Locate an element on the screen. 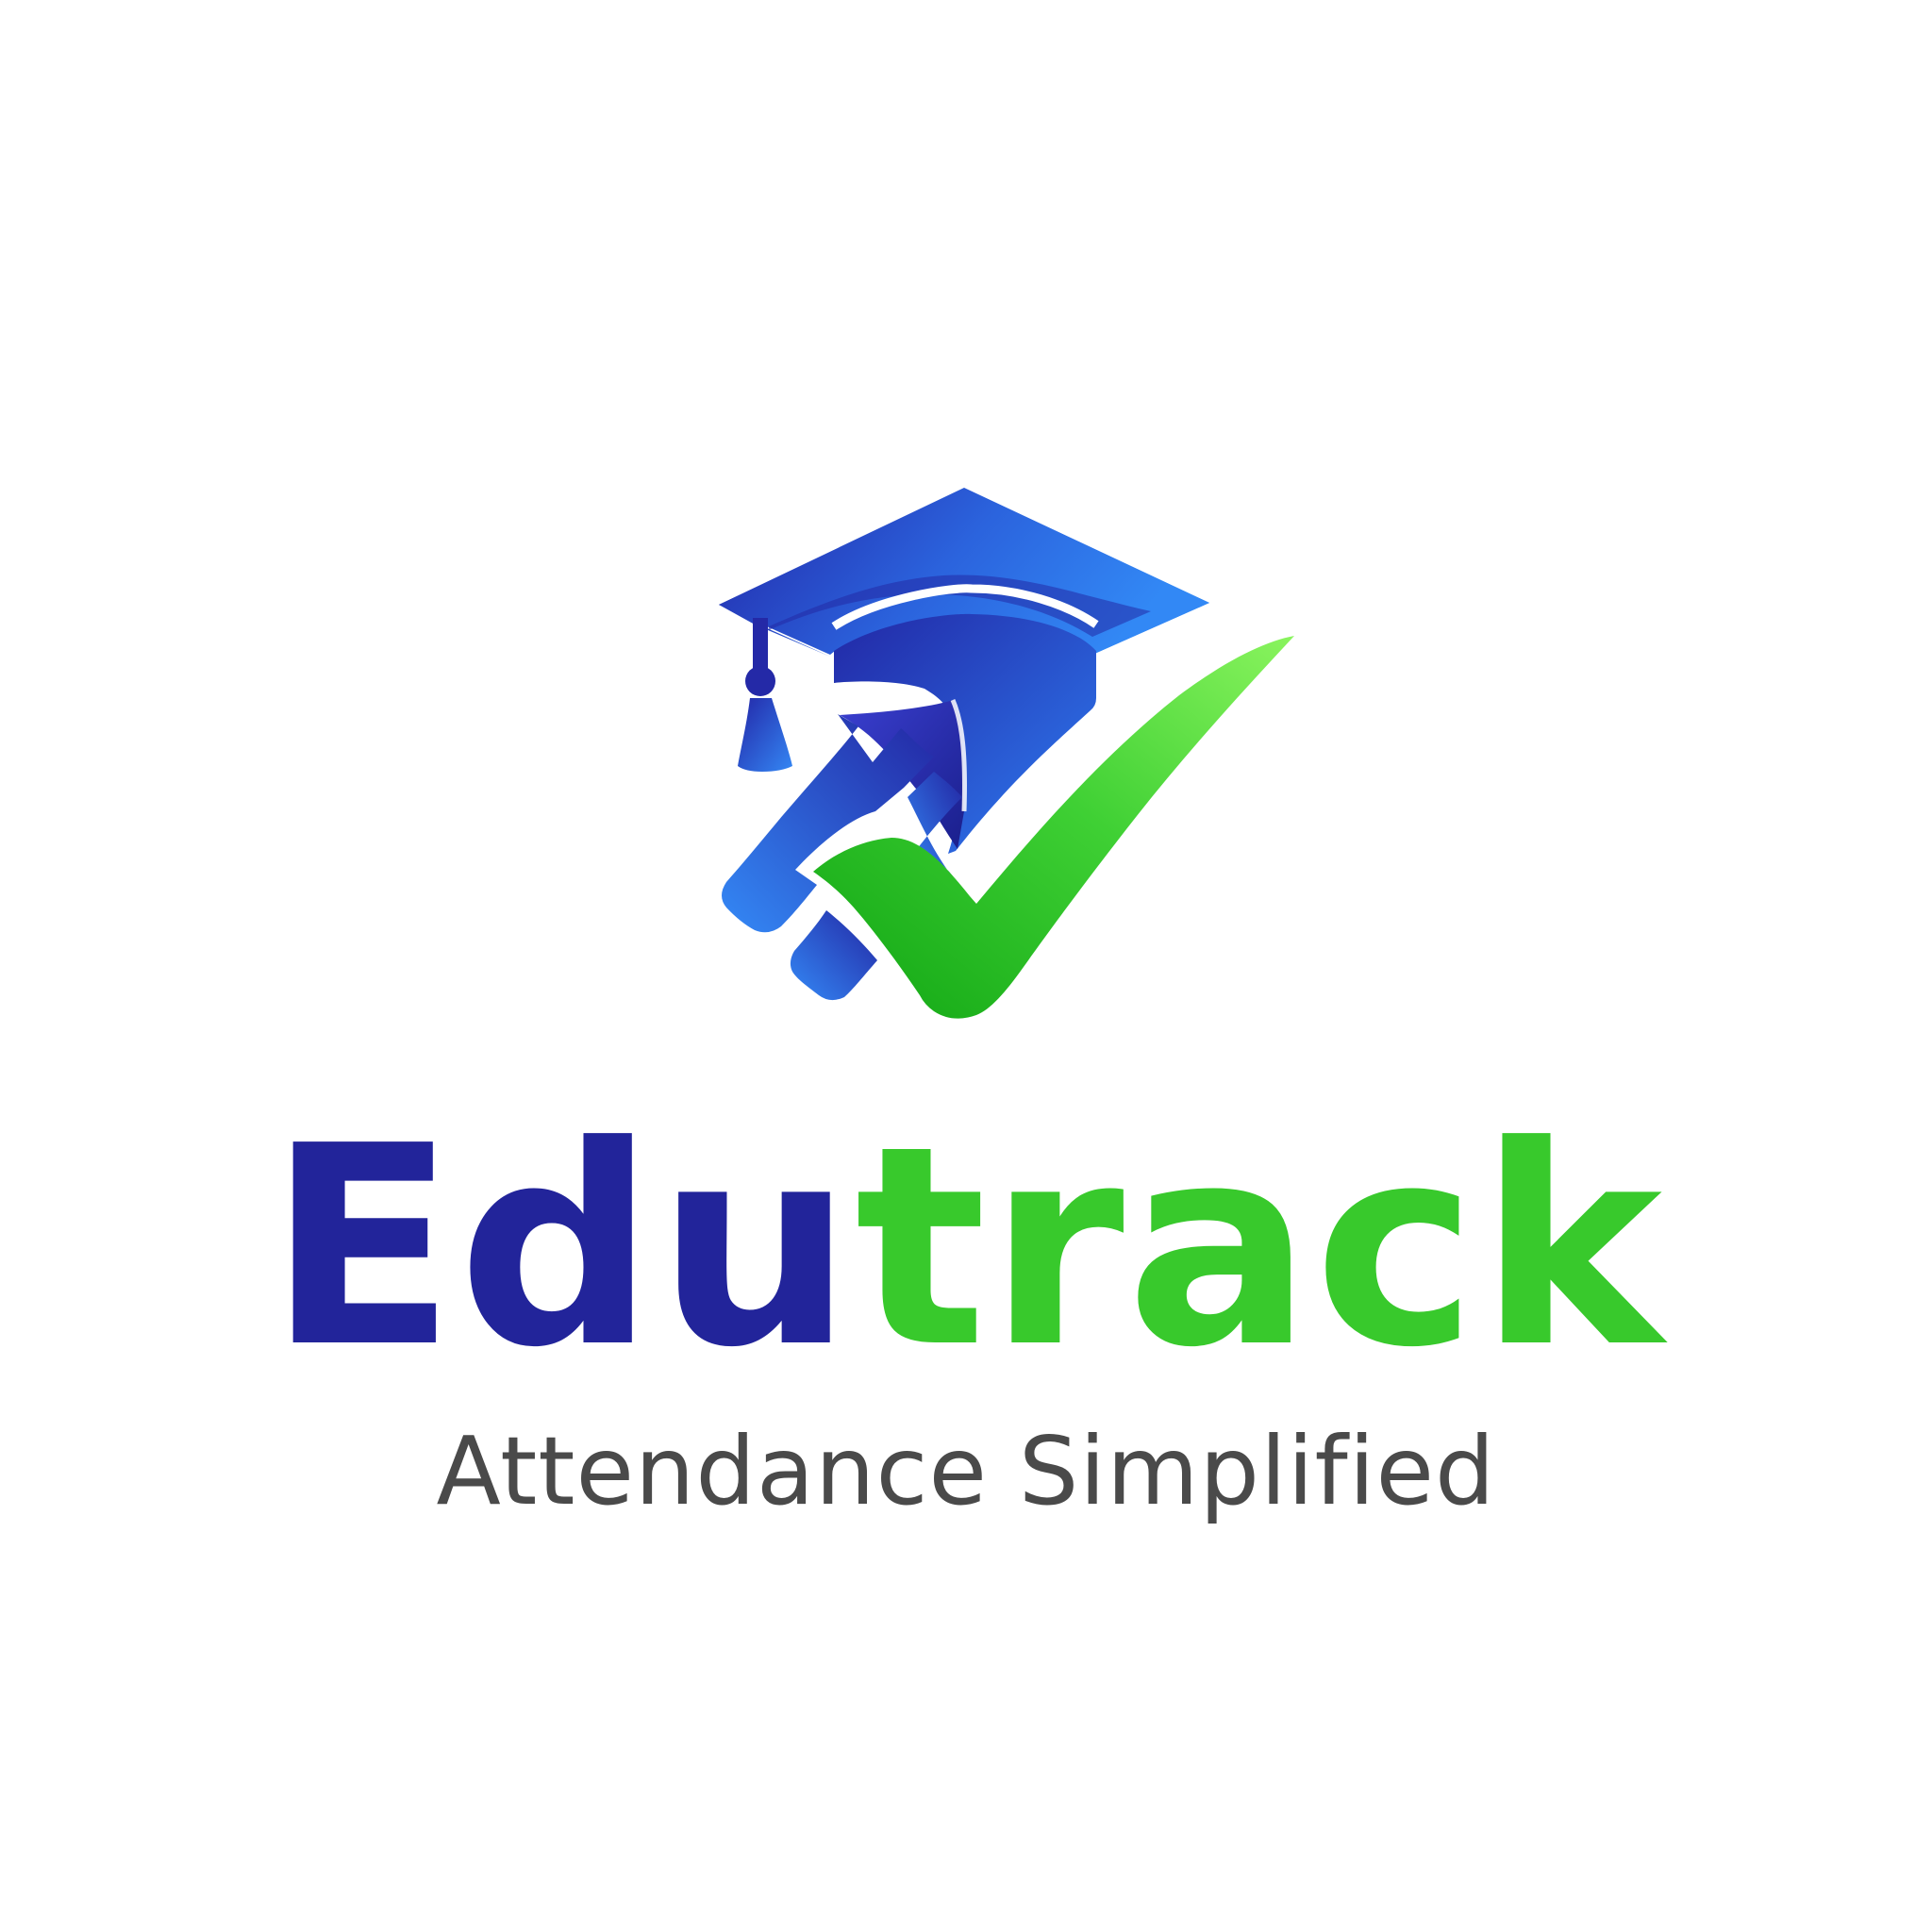 The image size is (1932, 1932). brand-name-part-1: Edu is located at coordinates (561, 1247).